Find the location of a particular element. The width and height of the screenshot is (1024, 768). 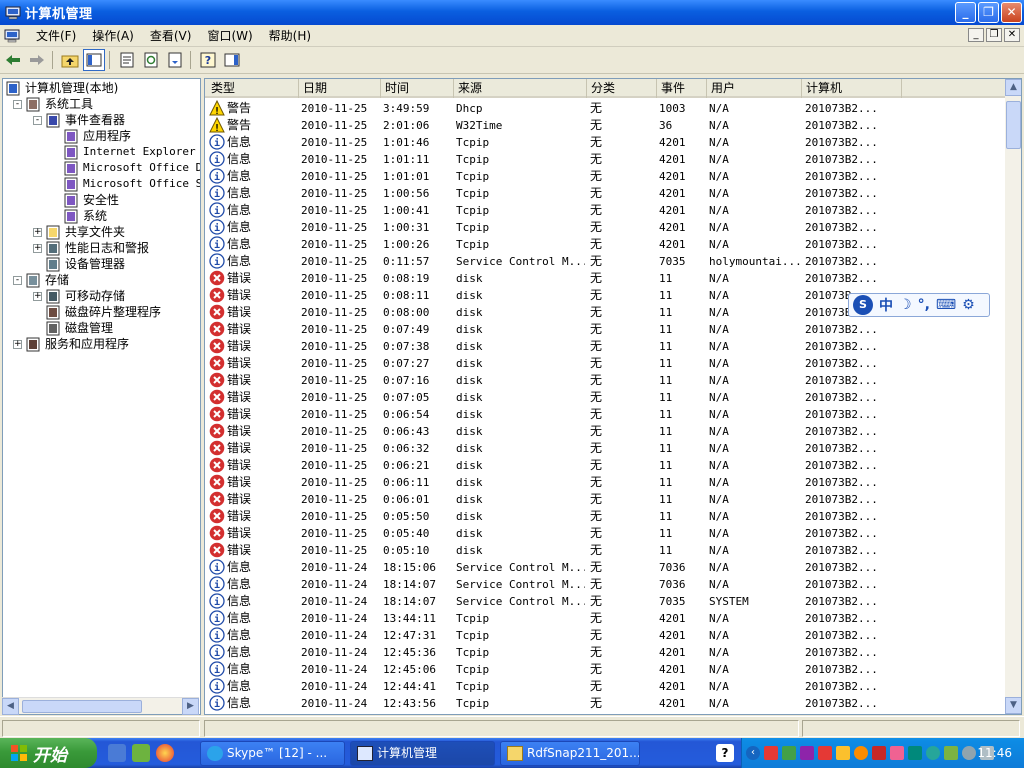

tree-node: - 事件查看器 is located at coordinates (101, 120).